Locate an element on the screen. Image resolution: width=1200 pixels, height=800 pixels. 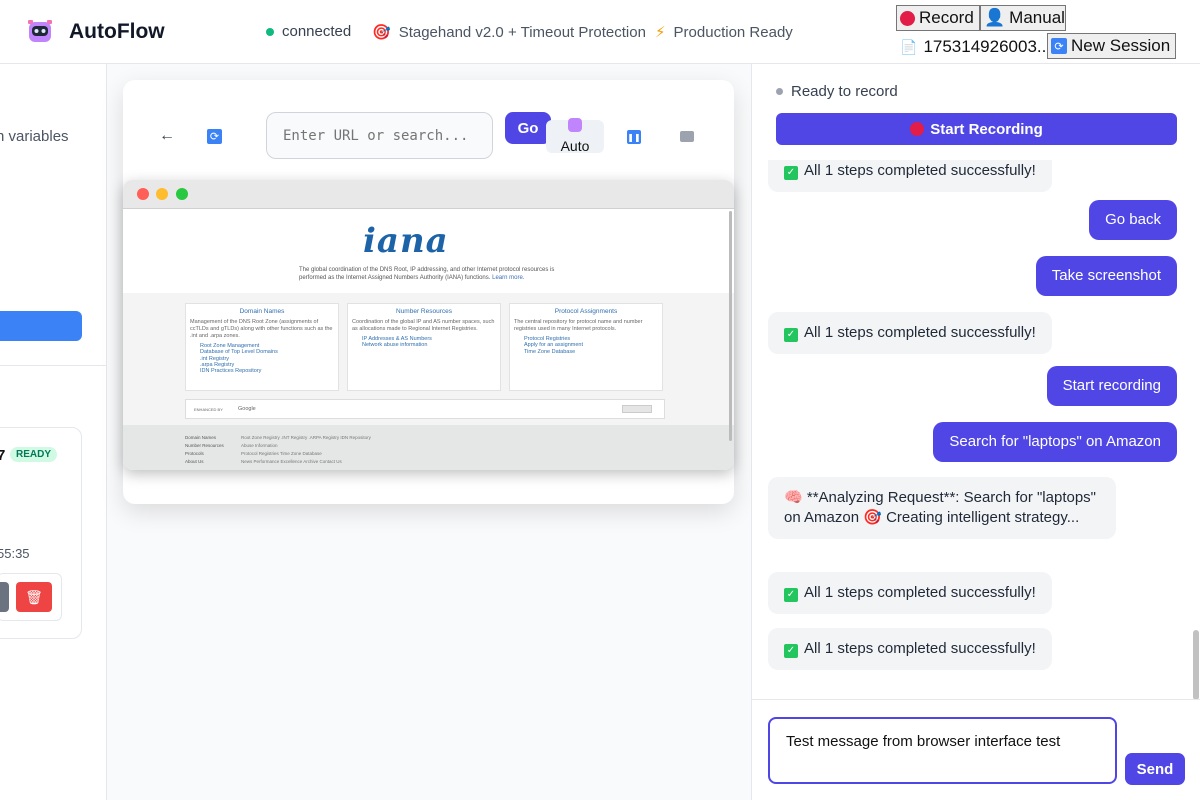
connection-label: connected is located at coordinates (317, 31).